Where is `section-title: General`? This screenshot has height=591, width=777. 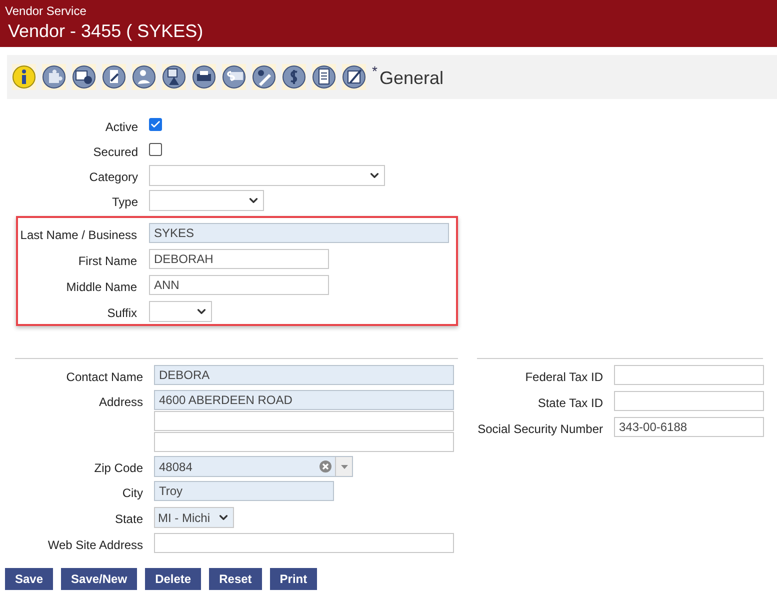 section-title: General is located at coordinates (411, 78).